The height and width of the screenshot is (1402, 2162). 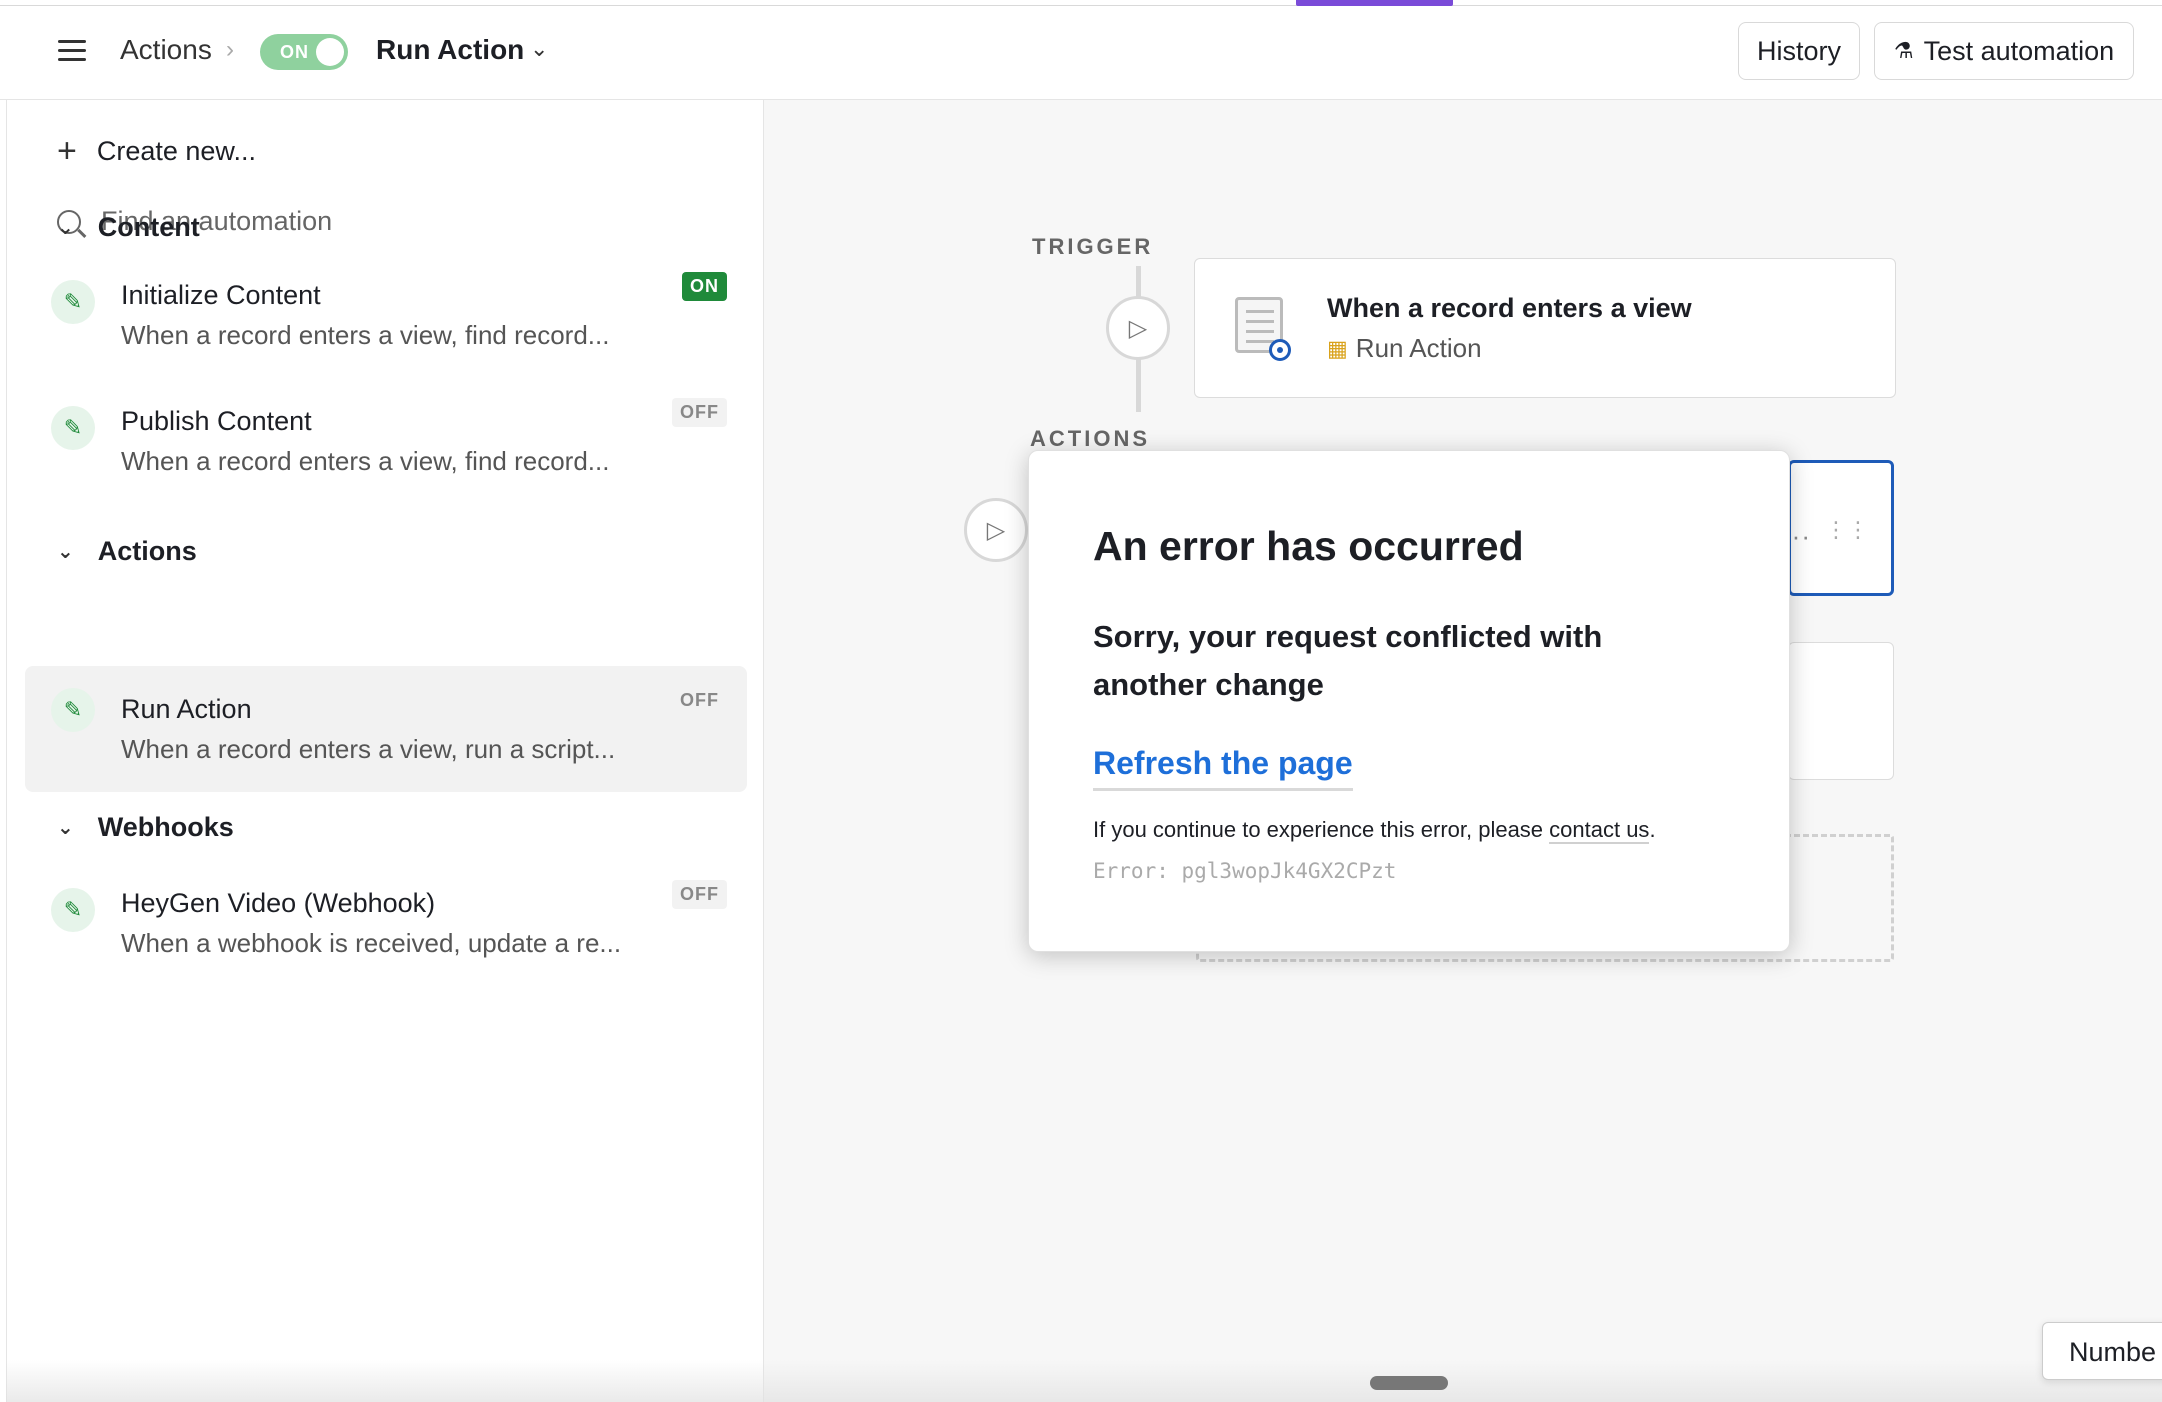 I want to click on automation-toggle: ON, so click(x=304, y=52).